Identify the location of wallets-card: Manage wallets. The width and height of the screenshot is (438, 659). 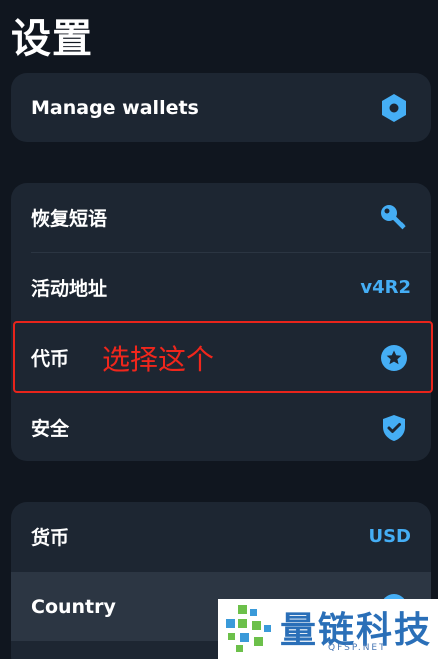
(221, 107).